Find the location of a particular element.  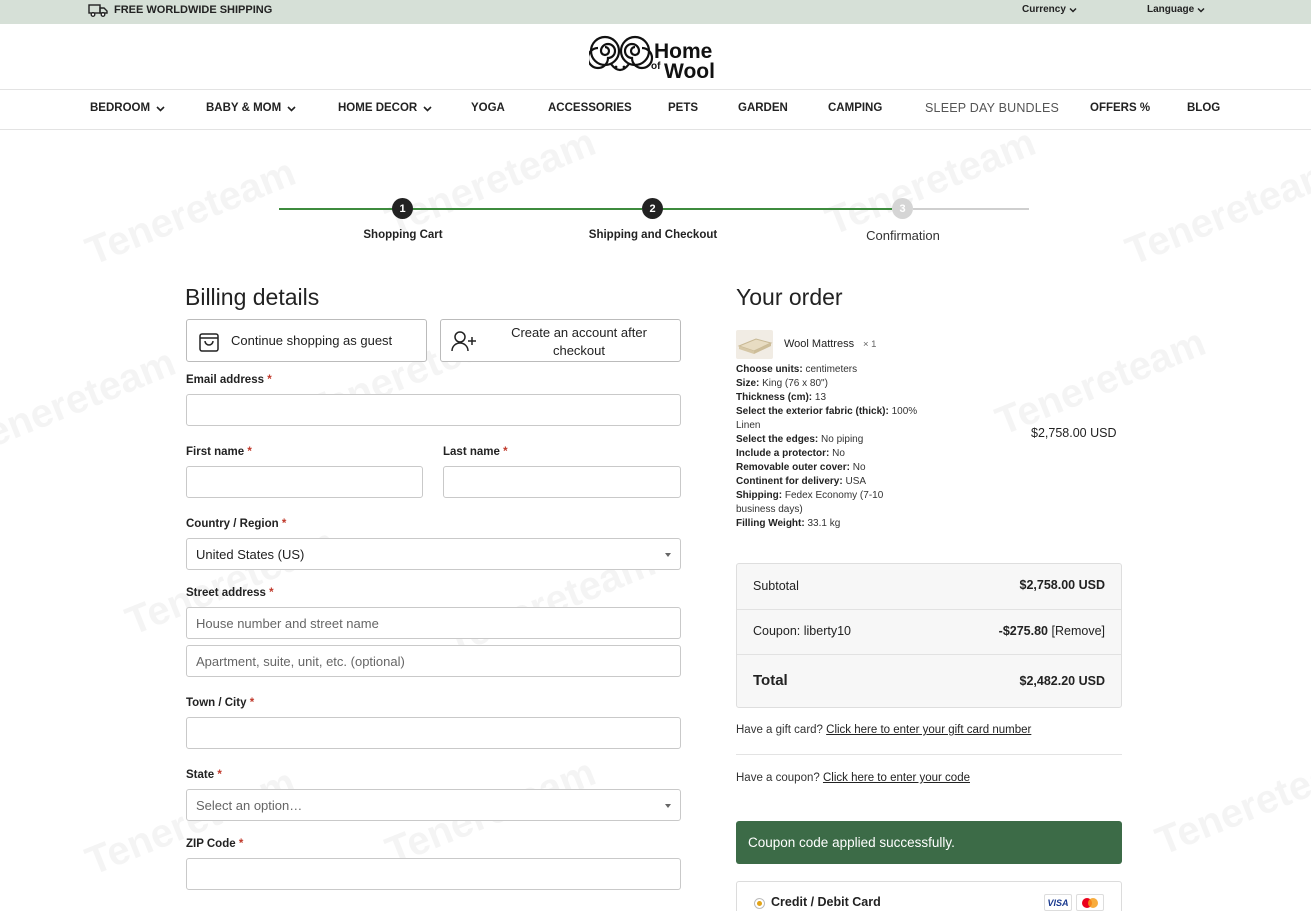

city-label: Town / City * is located at coordinates (220, 703).